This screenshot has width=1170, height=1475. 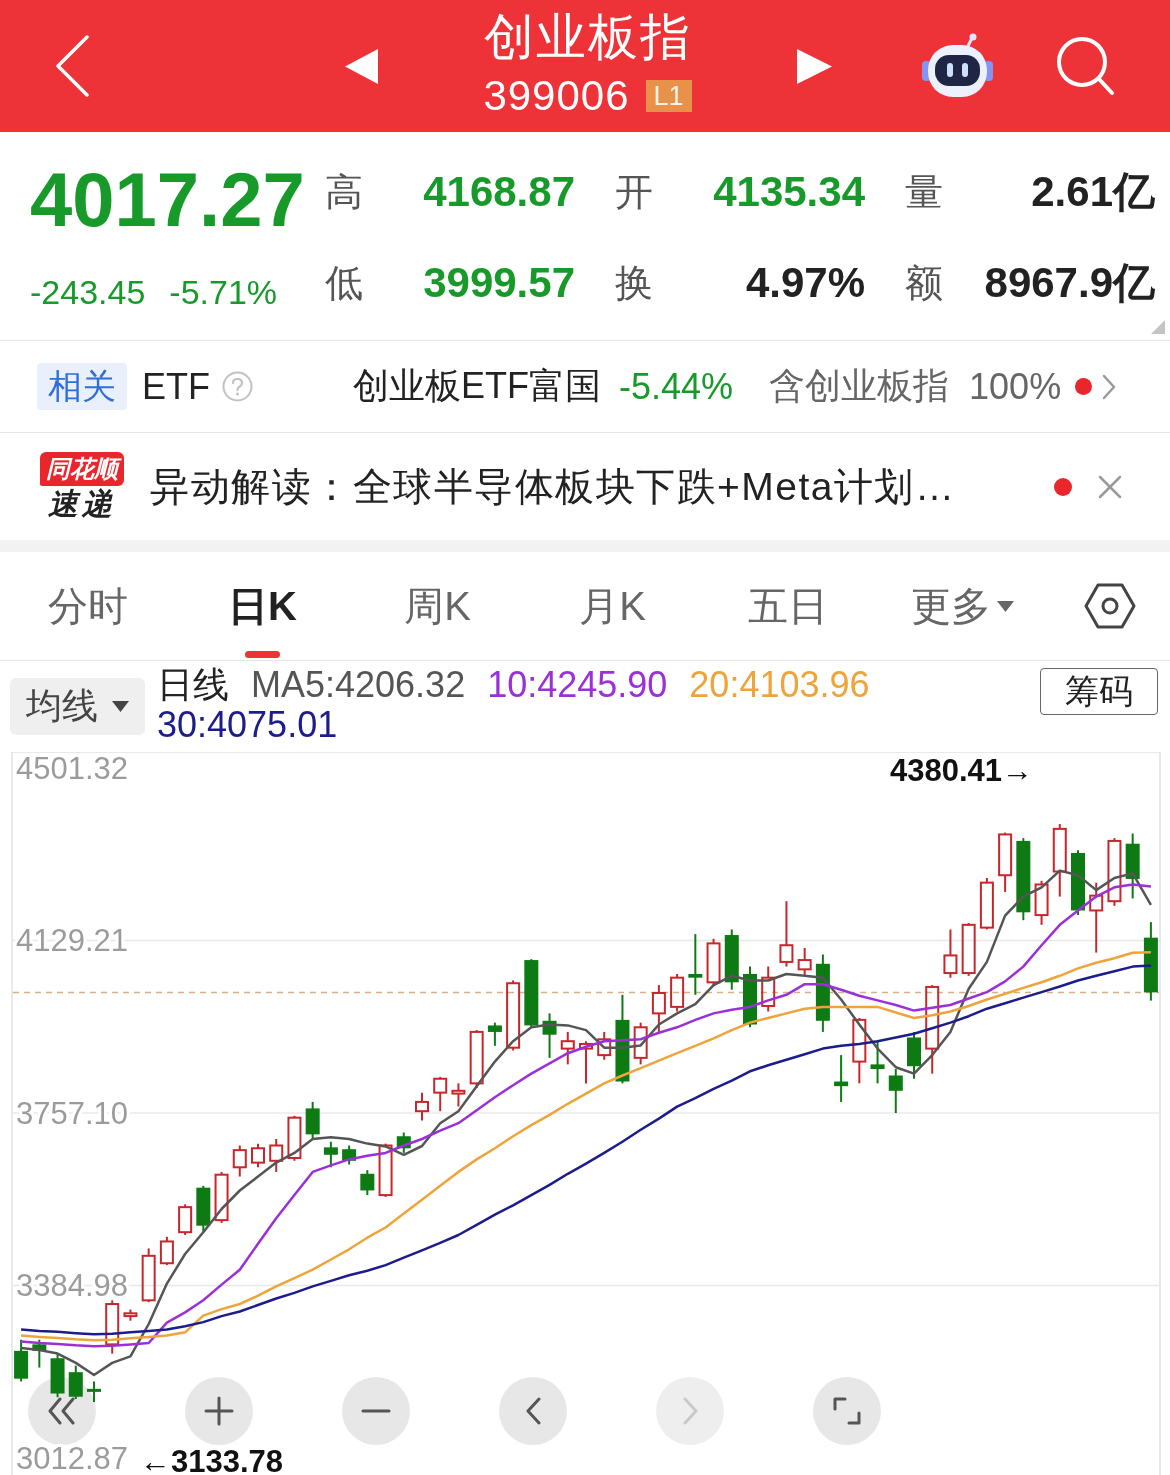 I want to click on stat-value: 8967.9亿, so click(x=1069, y=283).